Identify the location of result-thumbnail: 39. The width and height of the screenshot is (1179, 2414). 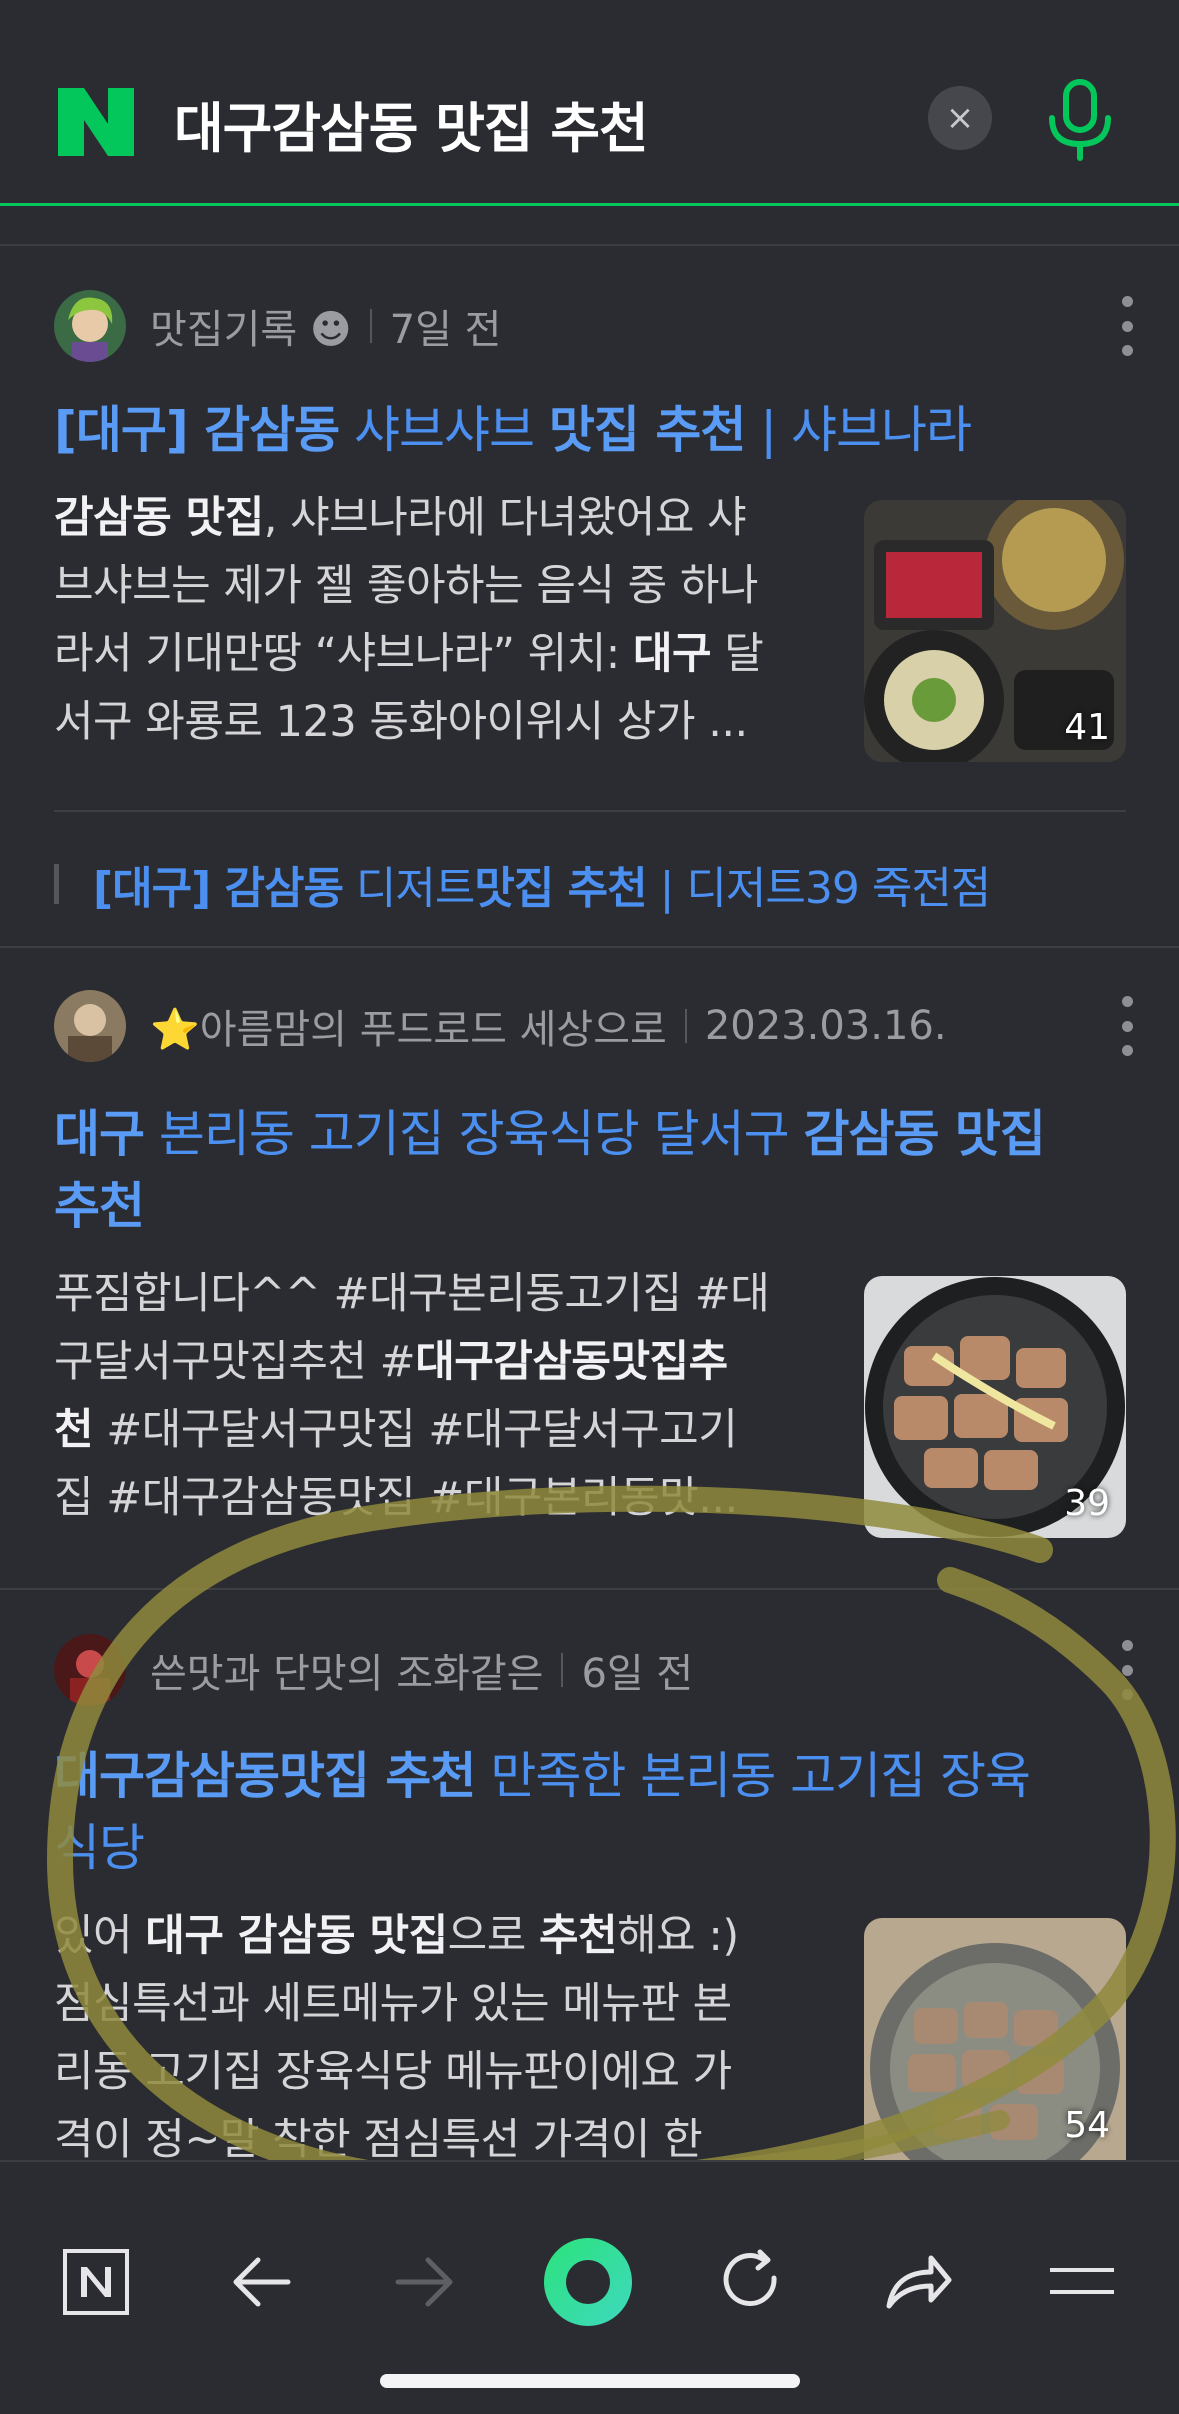
(995, 1407).